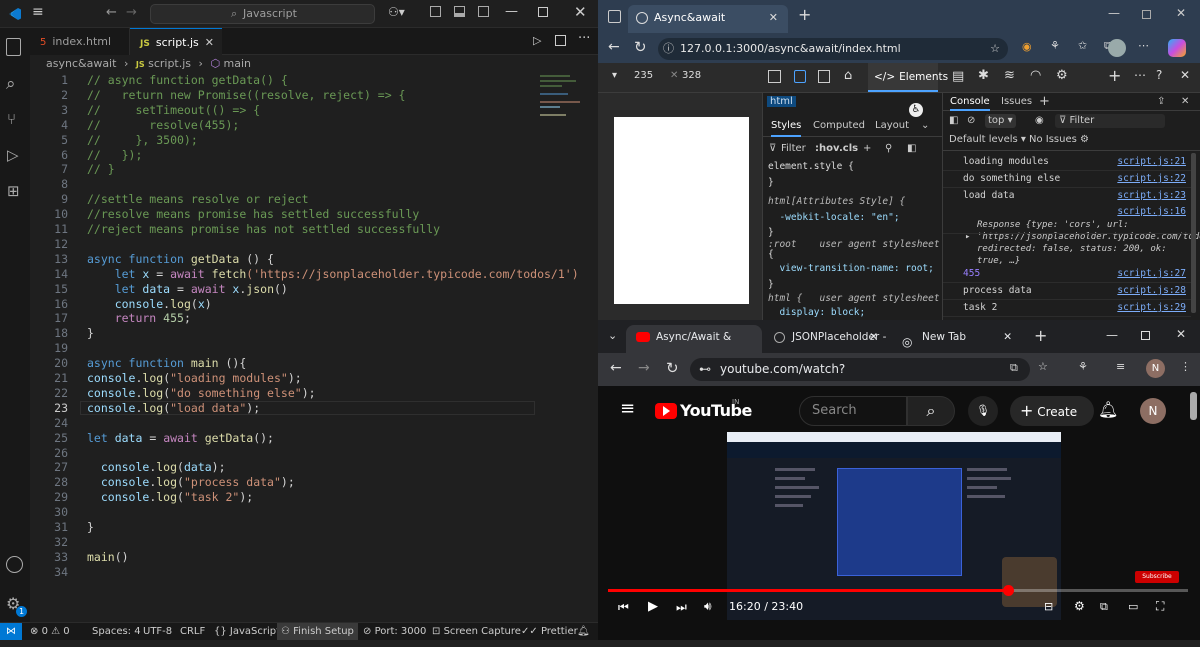 The width and height of the screenshot is (1200, 647). What do you see at coordinates (187, 80) in the screenshot?
I see `code-line: // async function getData() {` at bounding box center [187, 80].